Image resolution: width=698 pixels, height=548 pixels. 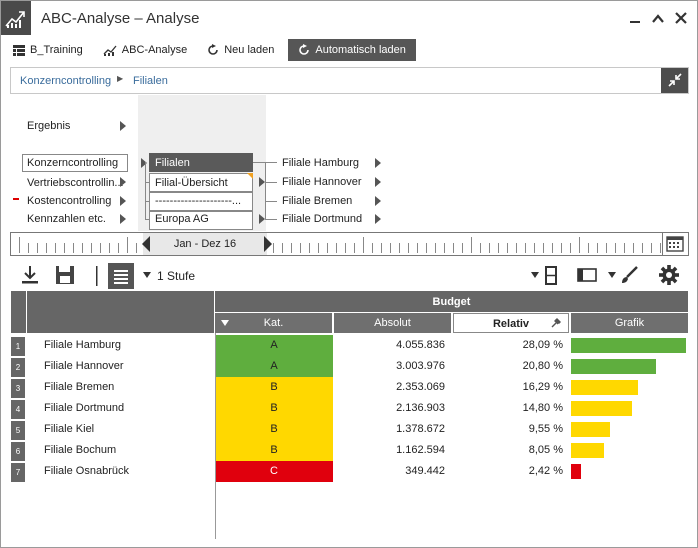 I want to click on close-button, so click(x=681, y=18).